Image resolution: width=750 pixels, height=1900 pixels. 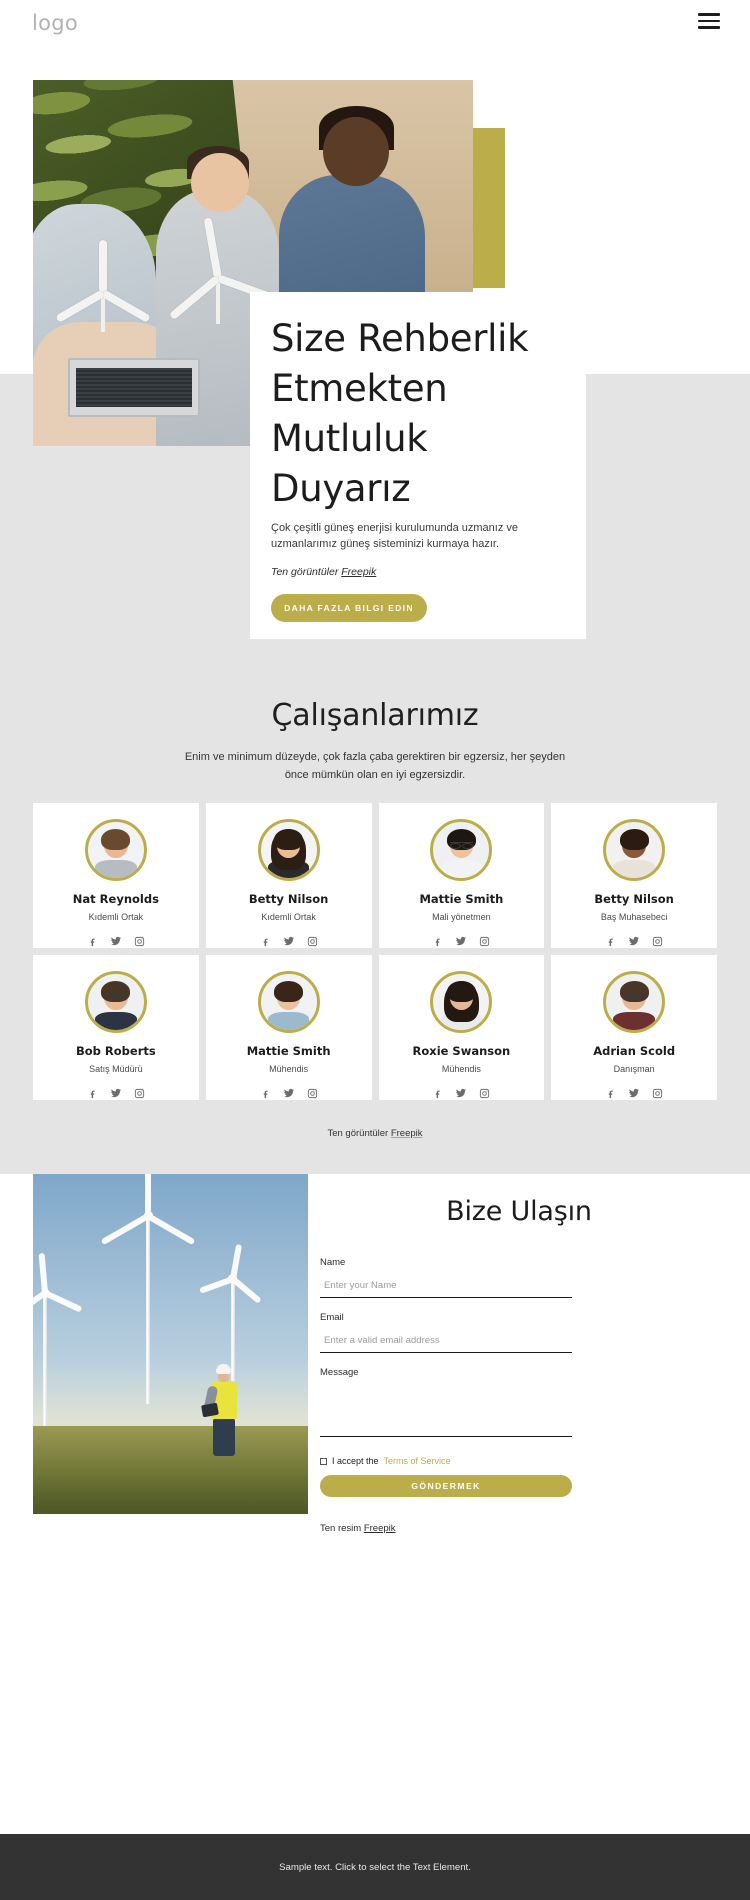 What do you see at coordinates (446, 1486) in the screenshot?
I see `submit-button: GÖNDERMEK` at bounding box center [446, 1486].